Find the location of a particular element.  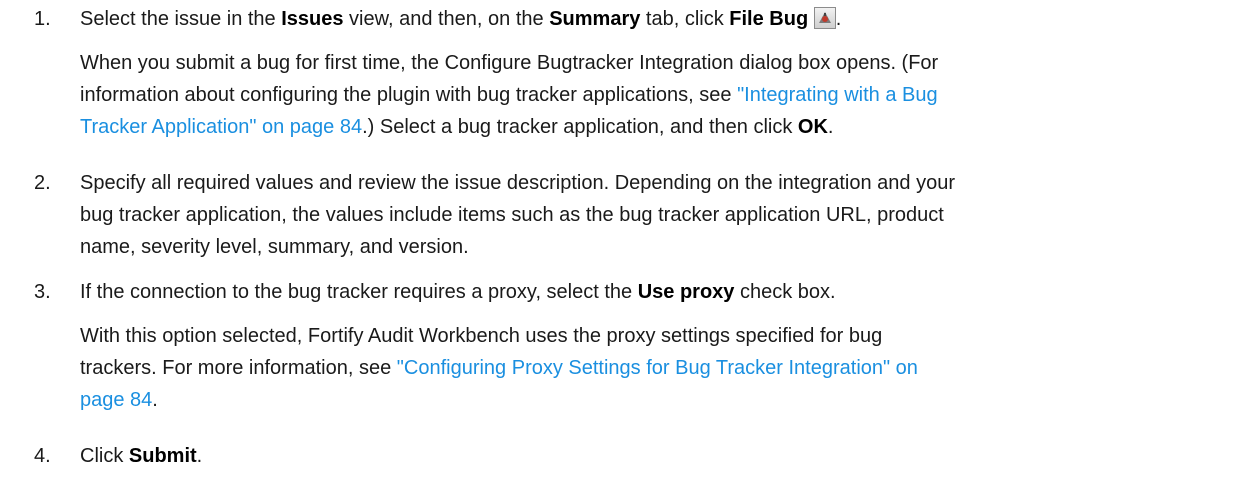

ui-term-use-proxy: Use proxy is located at coordinates (686, 292).